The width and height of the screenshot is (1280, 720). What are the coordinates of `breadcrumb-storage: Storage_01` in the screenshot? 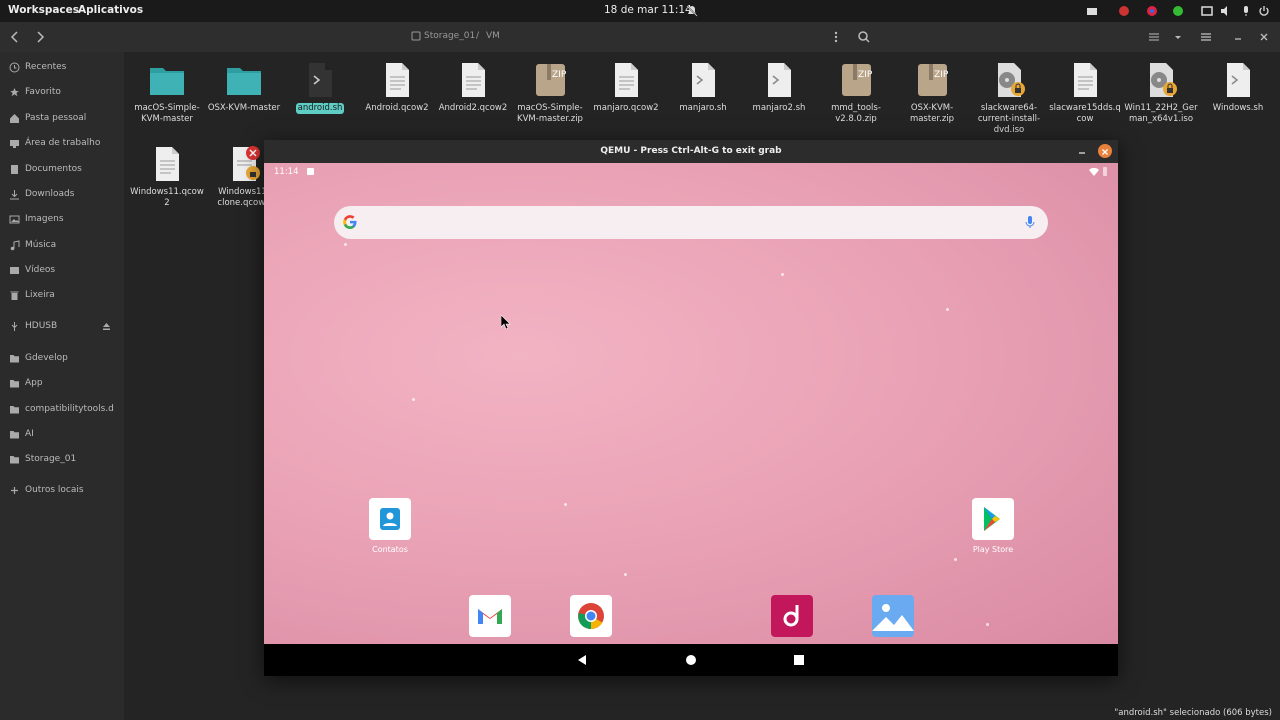 It's located at (449, 36).